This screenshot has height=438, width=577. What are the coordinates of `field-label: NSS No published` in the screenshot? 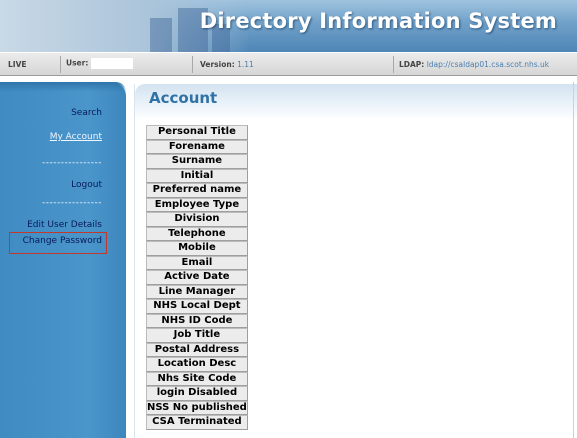 It's located at (197, 407).